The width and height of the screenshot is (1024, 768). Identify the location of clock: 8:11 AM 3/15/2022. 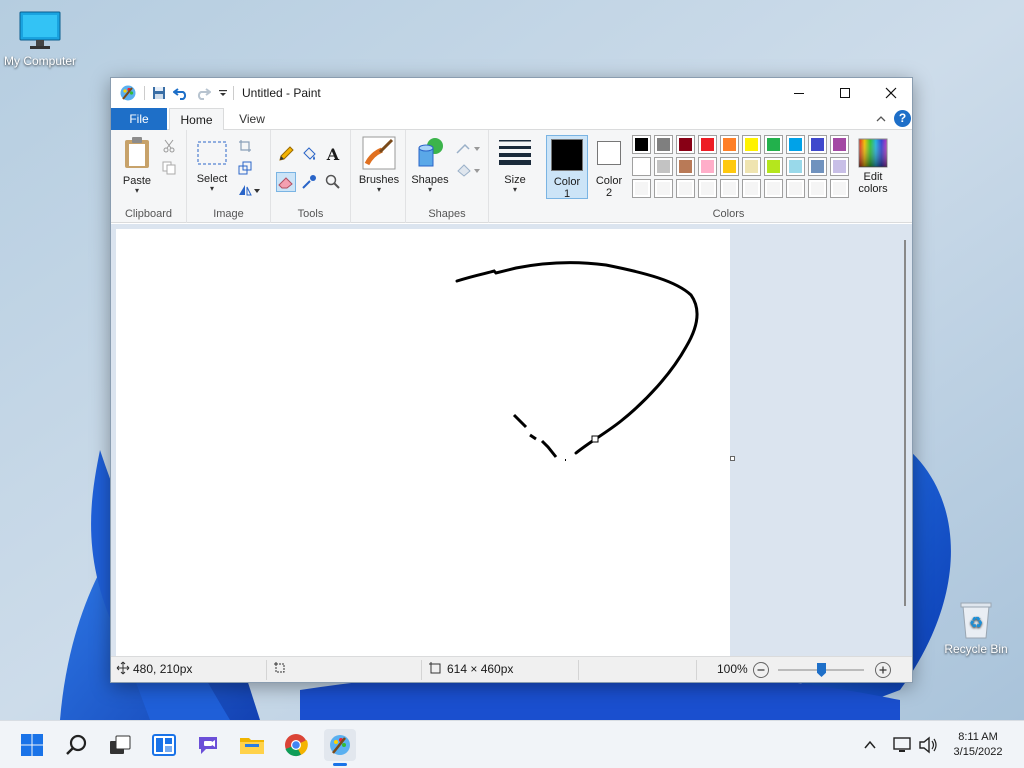
(978, 745).